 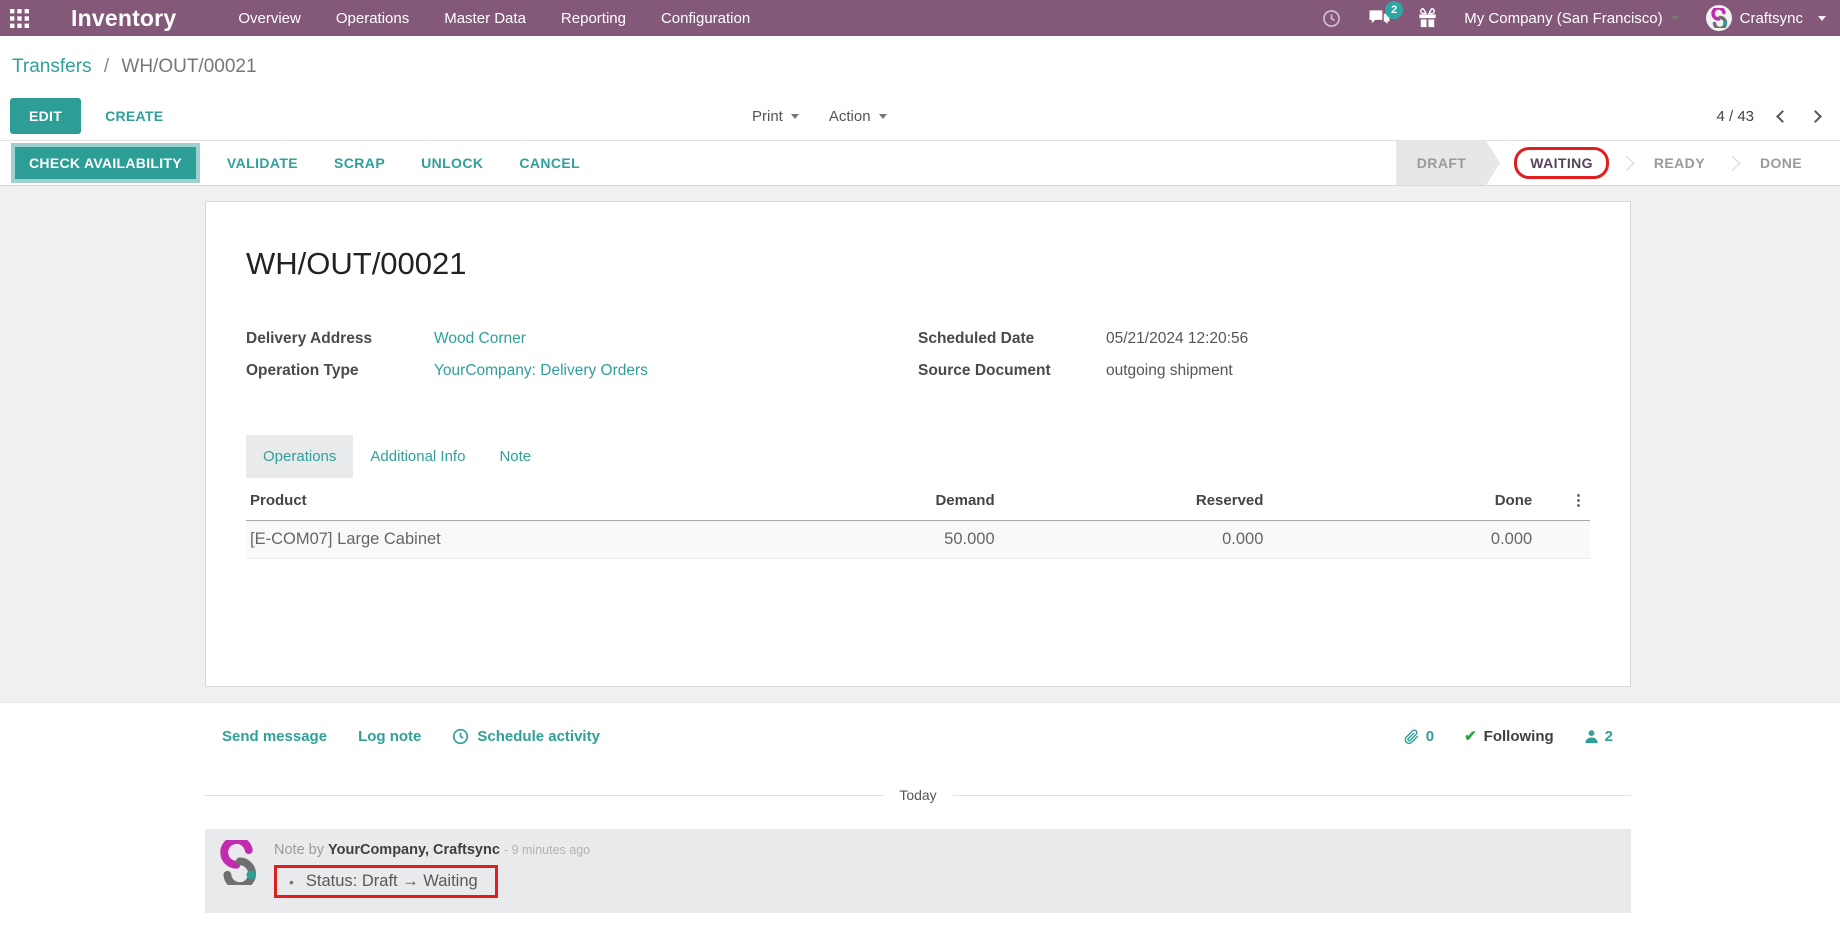 What do you see at coordinates (105, 163) in the screenshot?
I see `check-availability-button: CHECK AVAILABILITY` at bounding box center [105, 163].